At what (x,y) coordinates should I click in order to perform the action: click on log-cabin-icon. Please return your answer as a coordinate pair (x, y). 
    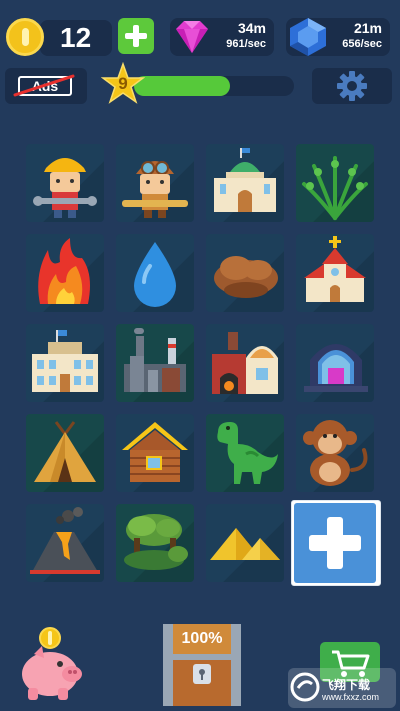
    Looking at the image, I should click on (155, 452).